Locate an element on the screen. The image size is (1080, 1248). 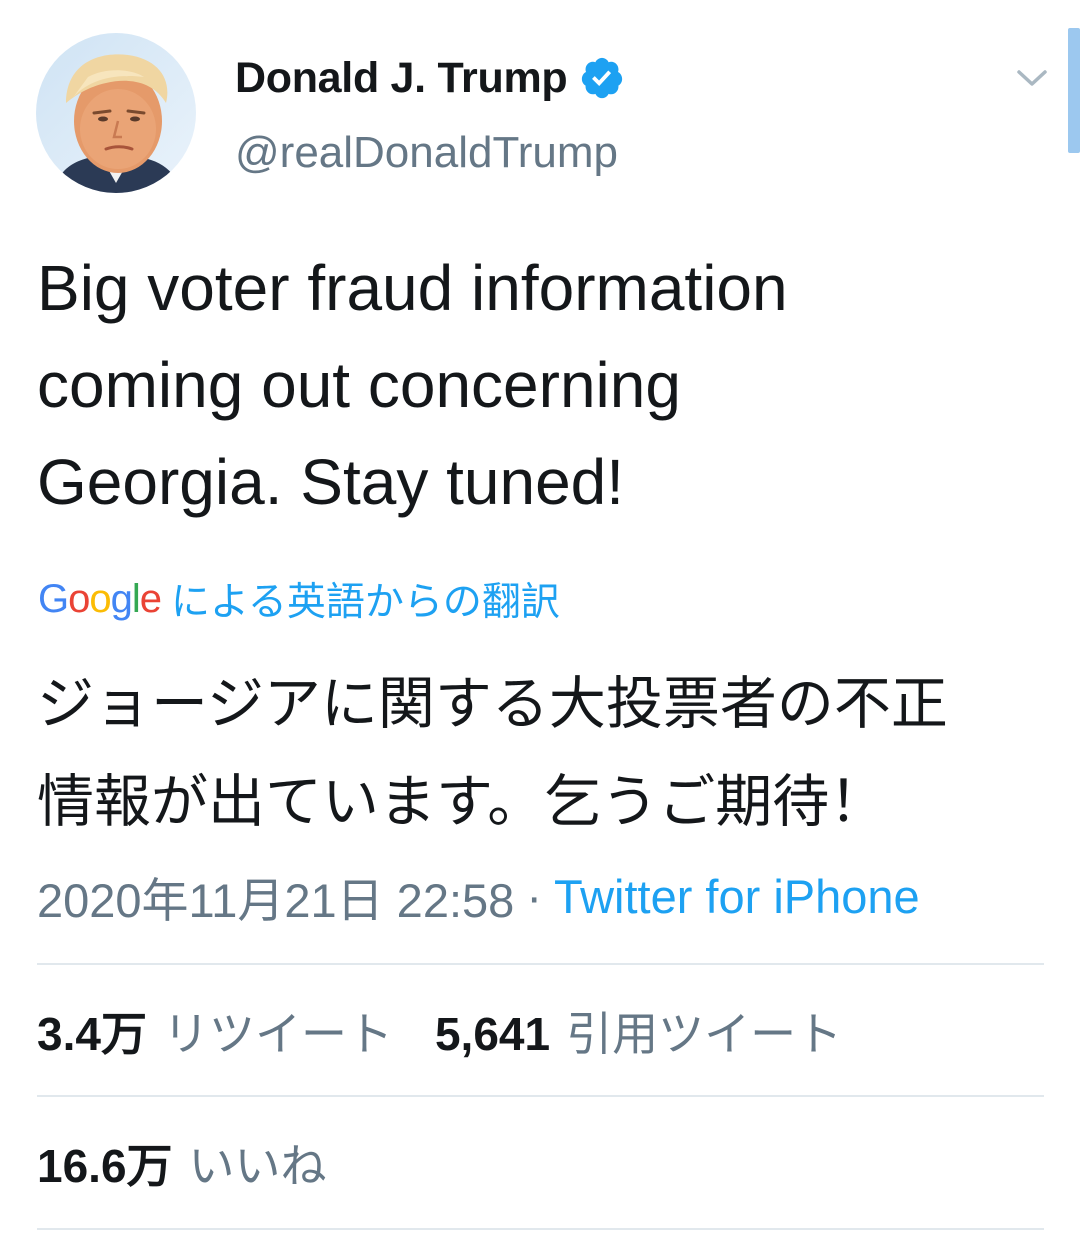
avatar is located at coordinates (116, 113).